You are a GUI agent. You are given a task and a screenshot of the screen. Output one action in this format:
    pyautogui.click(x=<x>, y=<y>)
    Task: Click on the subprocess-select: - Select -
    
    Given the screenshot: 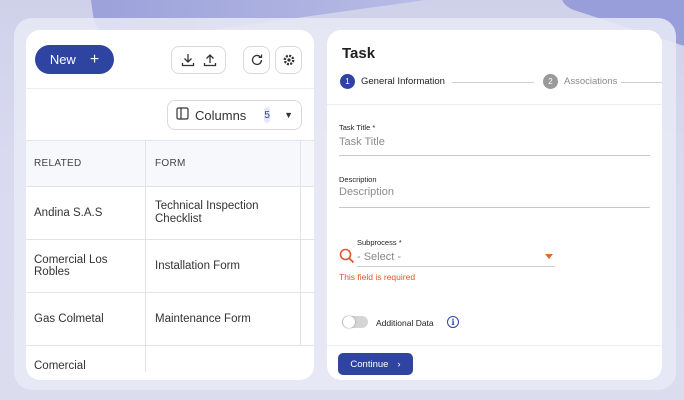 What is the action you would take?
    pyautogui.click(x=379, y=257)
    